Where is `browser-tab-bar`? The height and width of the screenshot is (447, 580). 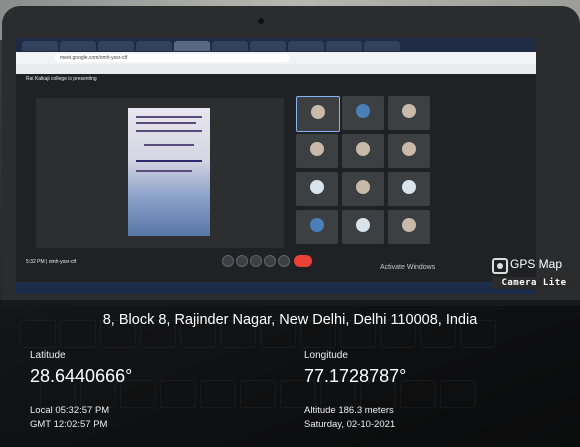 browser-tab-bar is located at coordinates (276, 45).